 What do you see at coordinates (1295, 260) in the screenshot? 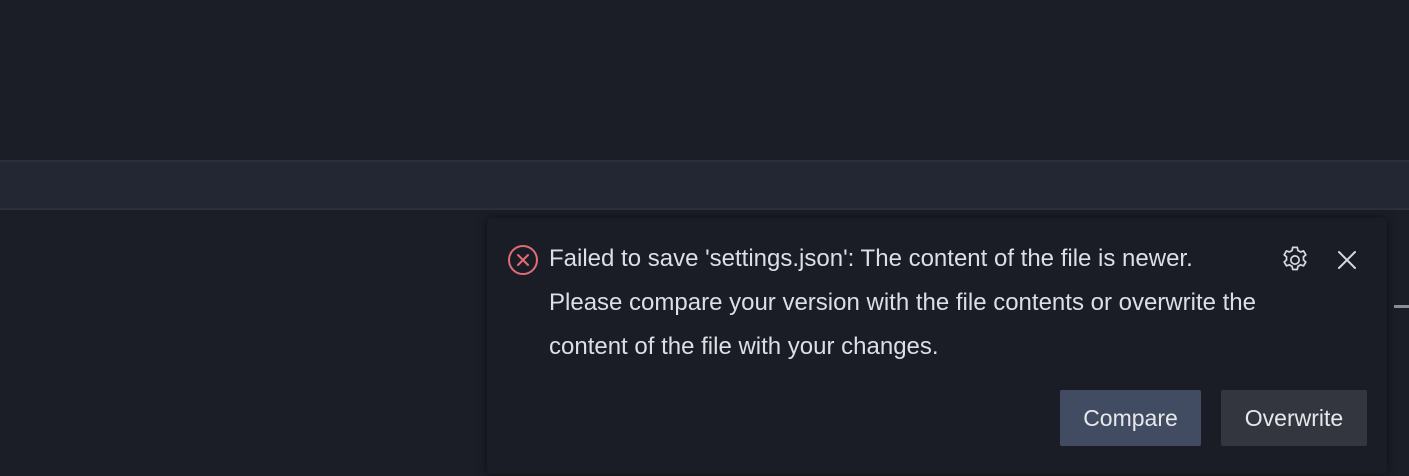
I see `gear-icon` at bounding box center [1295, 260].